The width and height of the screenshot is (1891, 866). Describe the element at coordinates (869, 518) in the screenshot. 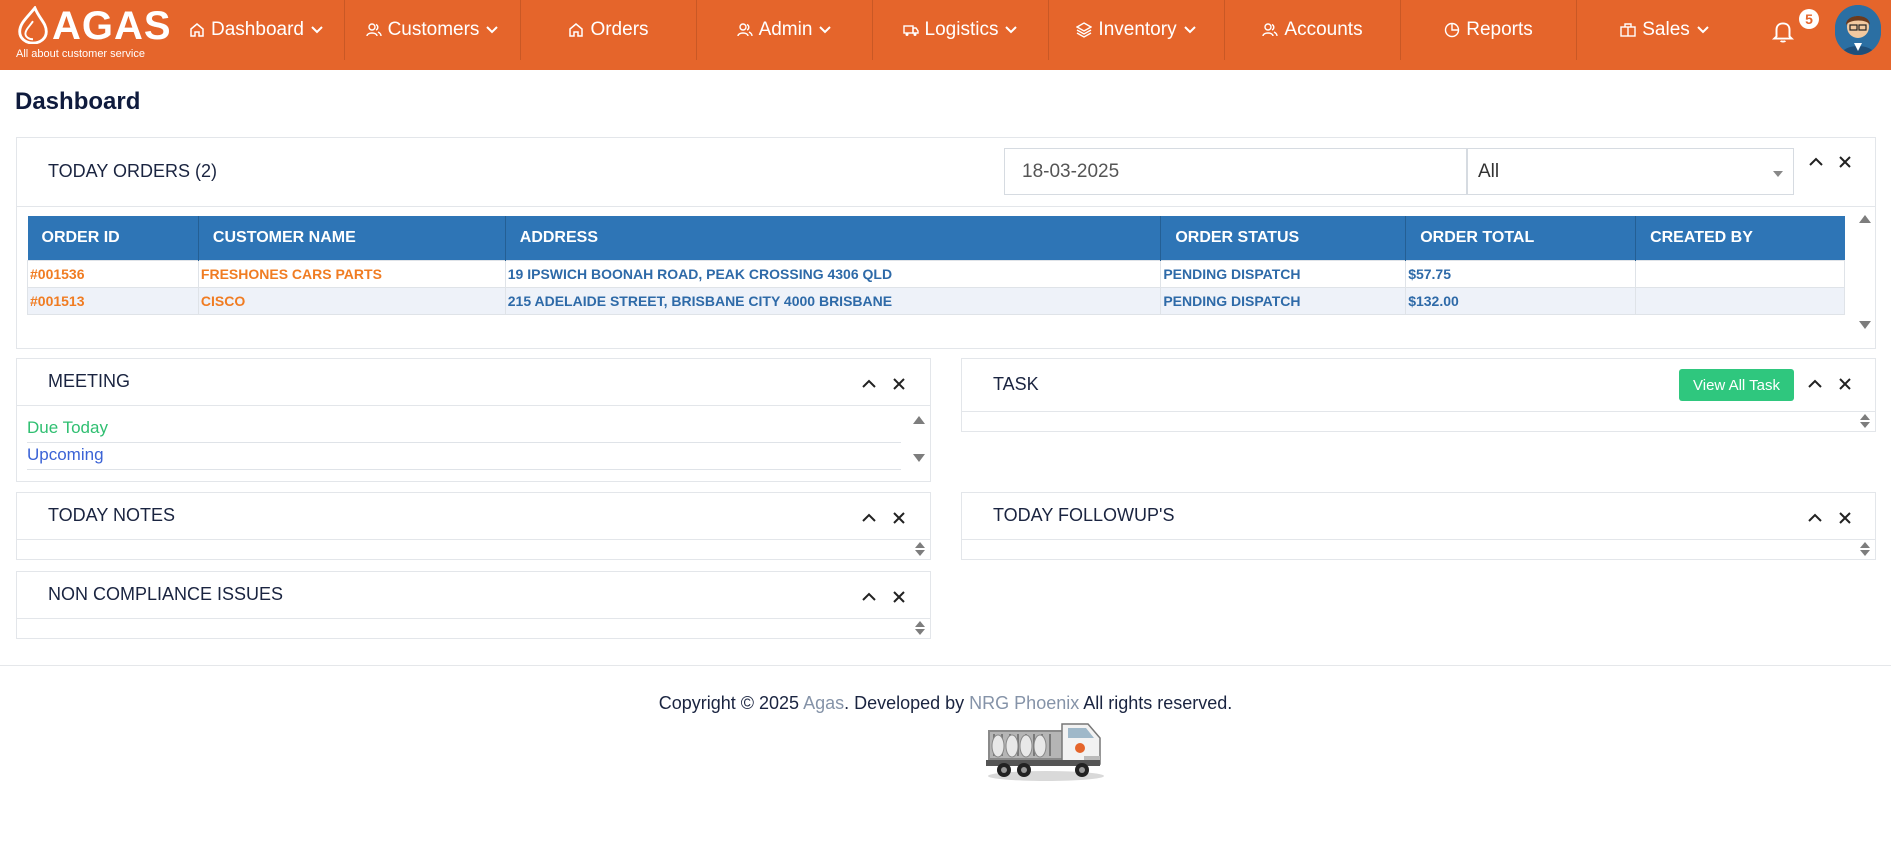

I see `collapse-notes-button` at that location.